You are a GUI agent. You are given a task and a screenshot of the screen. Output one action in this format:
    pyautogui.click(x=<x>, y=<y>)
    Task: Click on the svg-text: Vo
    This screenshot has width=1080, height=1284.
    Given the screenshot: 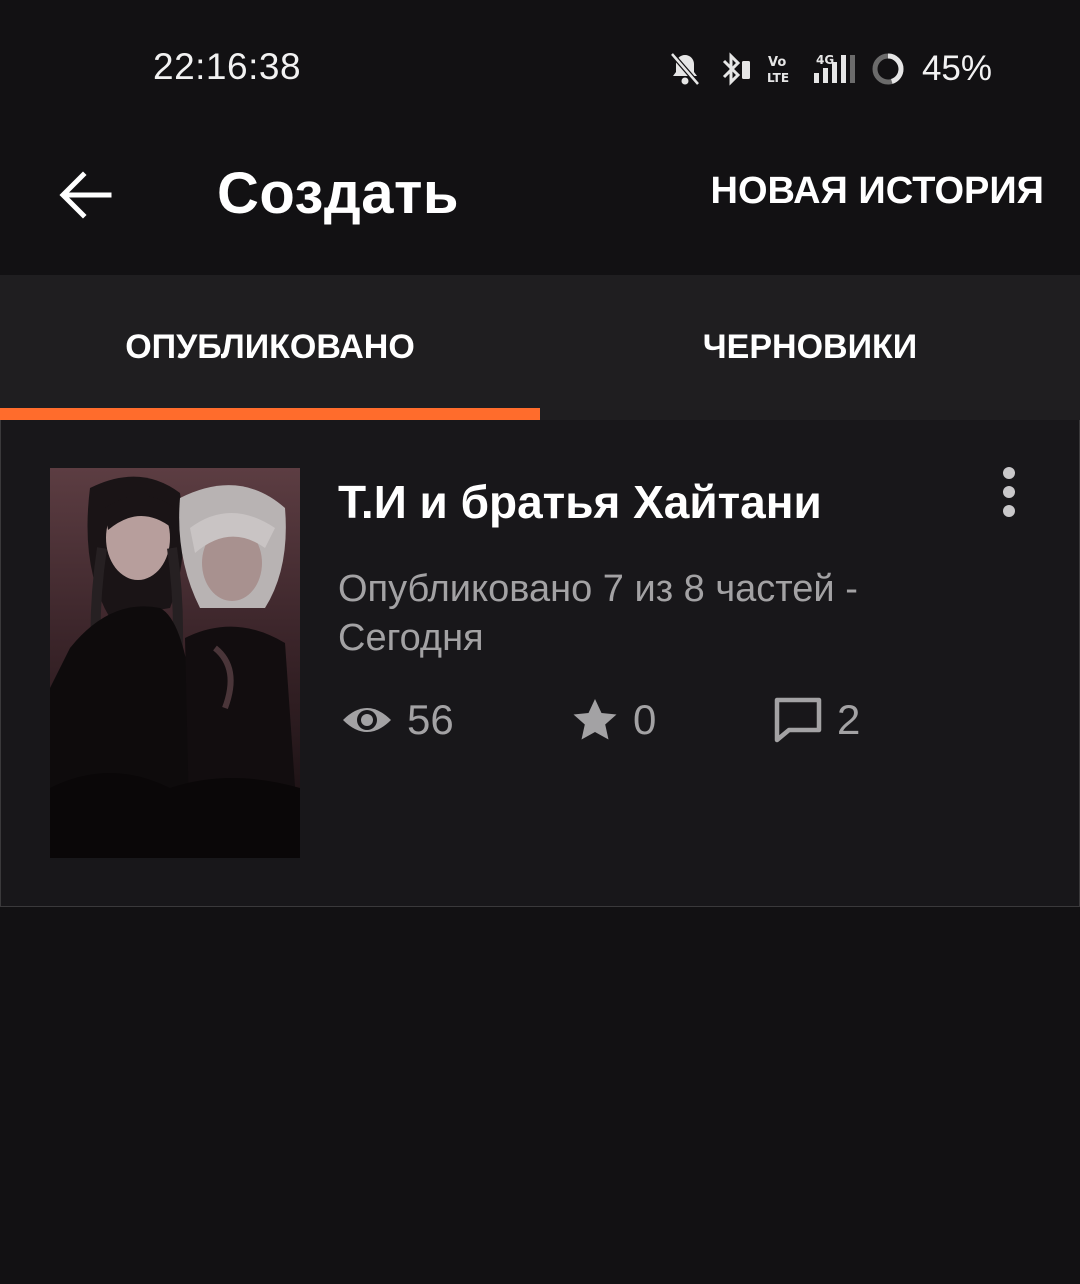 What is the action you would take?
    pyautogui.click(x=777, y=62)
    